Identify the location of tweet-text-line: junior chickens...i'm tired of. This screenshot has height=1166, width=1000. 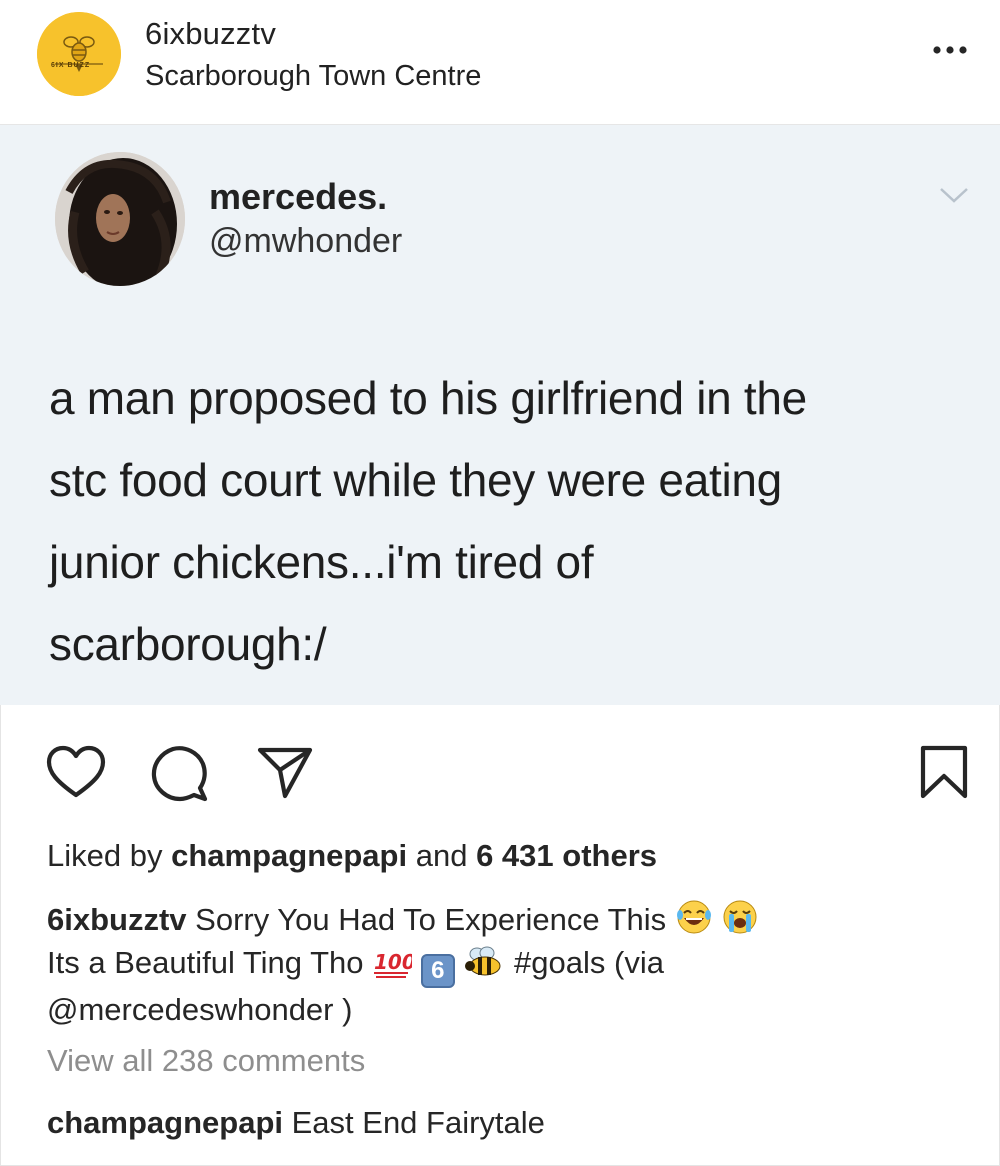
(321, 562).